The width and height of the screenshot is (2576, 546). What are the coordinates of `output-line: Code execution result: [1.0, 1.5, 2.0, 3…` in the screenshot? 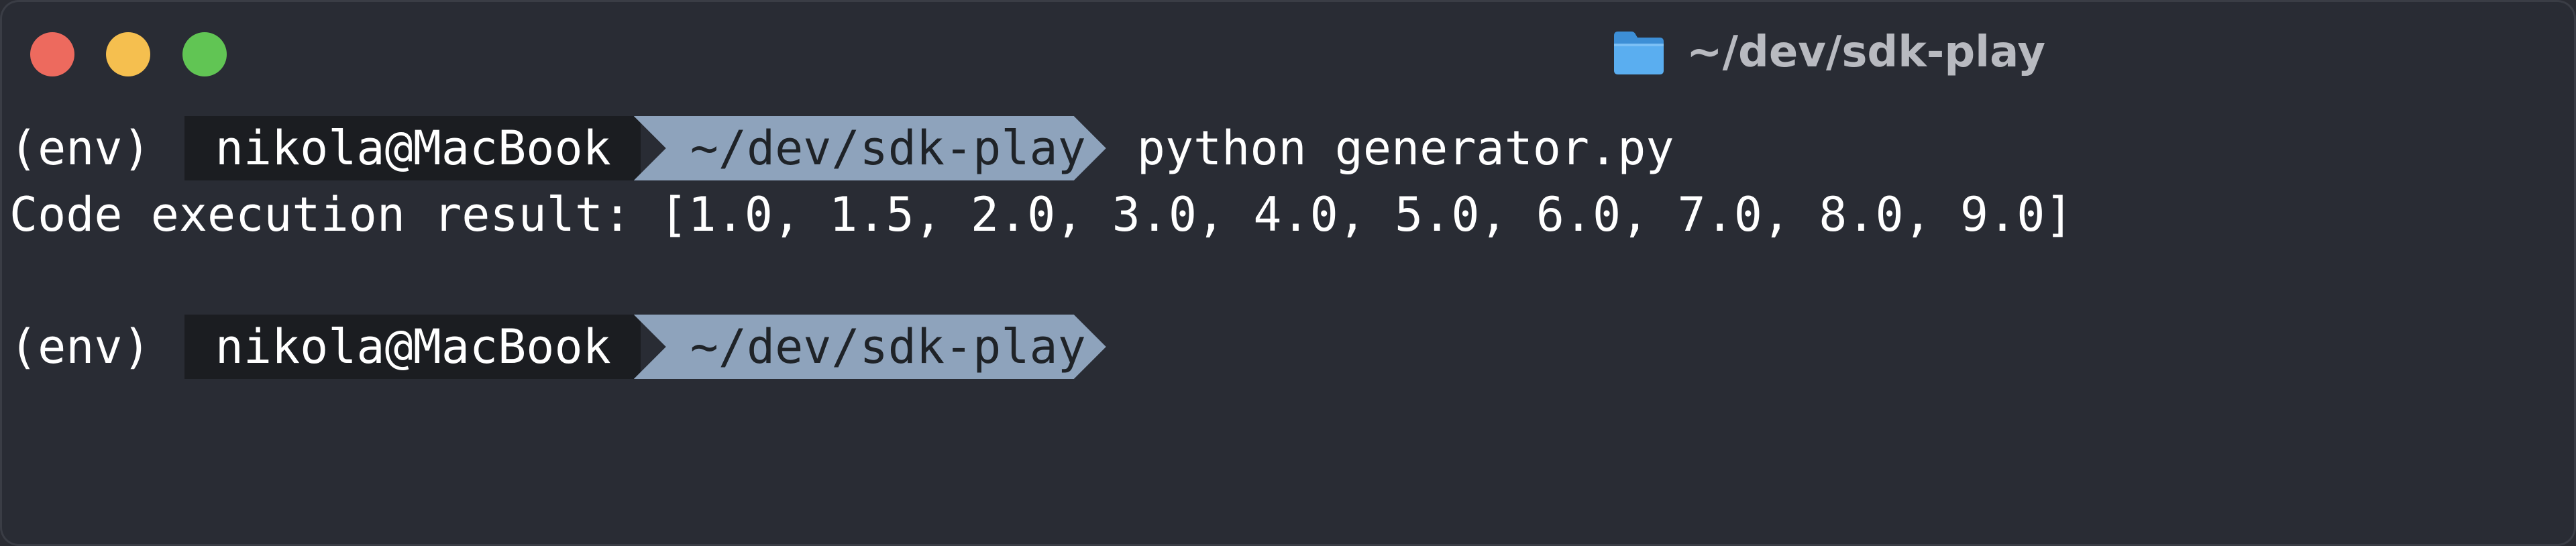 It's located at (1041, 214).